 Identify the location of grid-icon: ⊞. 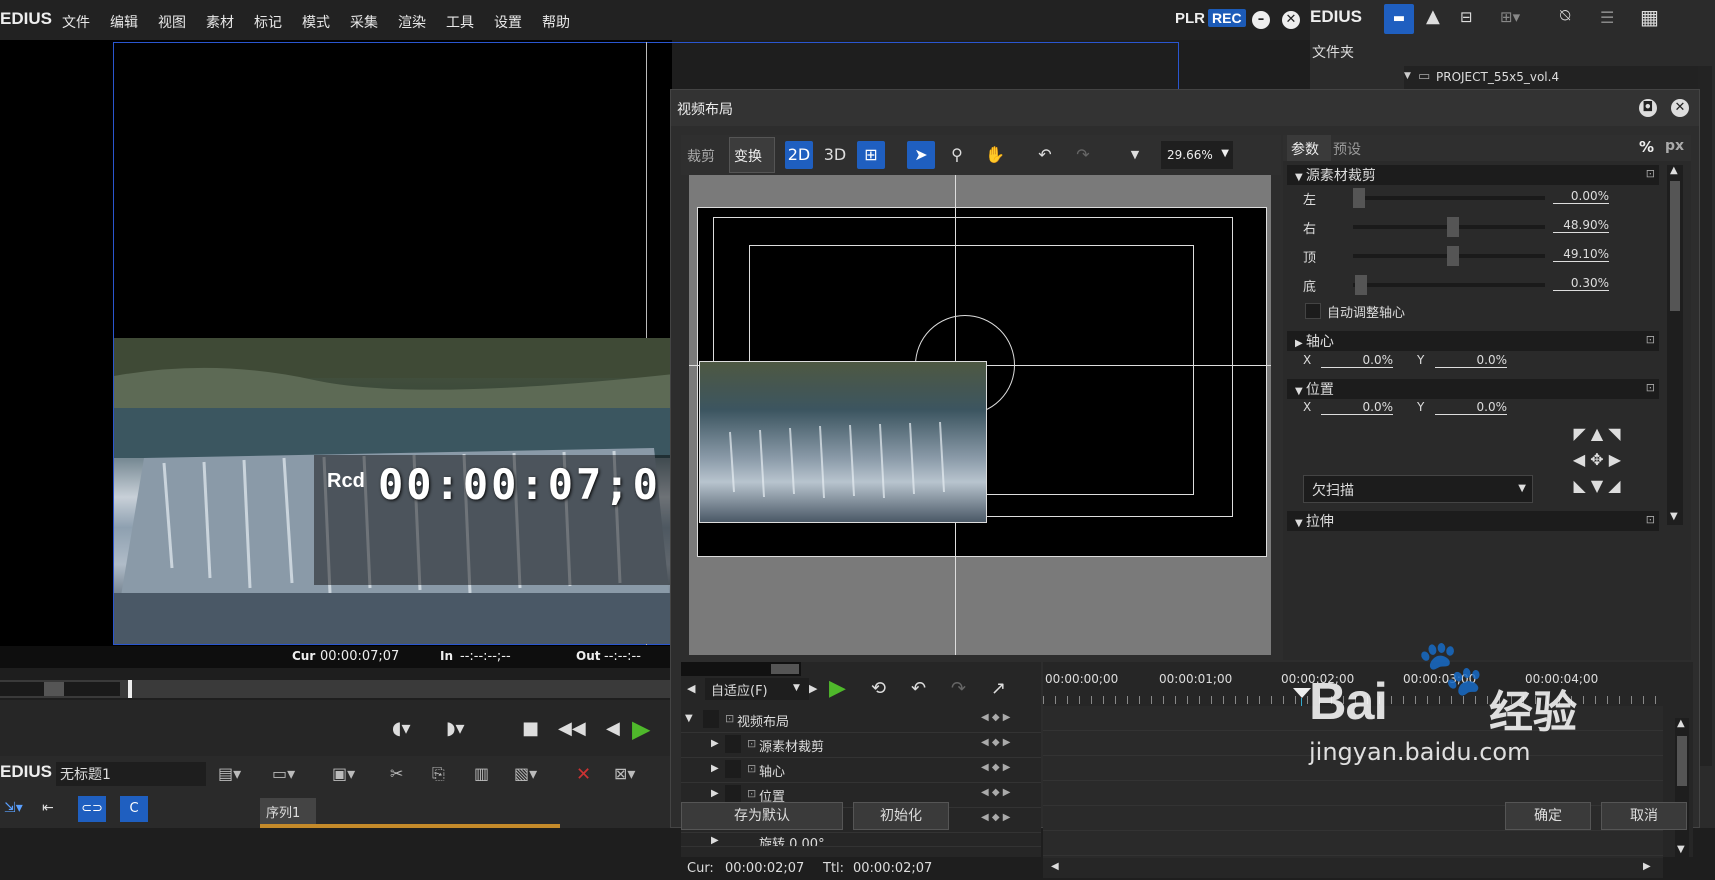
(871, 155).